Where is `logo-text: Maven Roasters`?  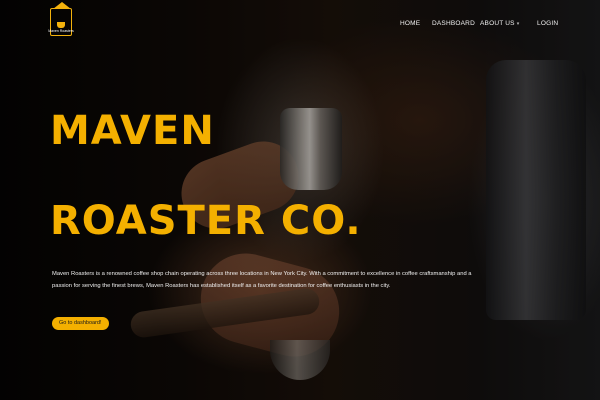 logo-text: Maven Roasters is located at coordinates (61, 31).